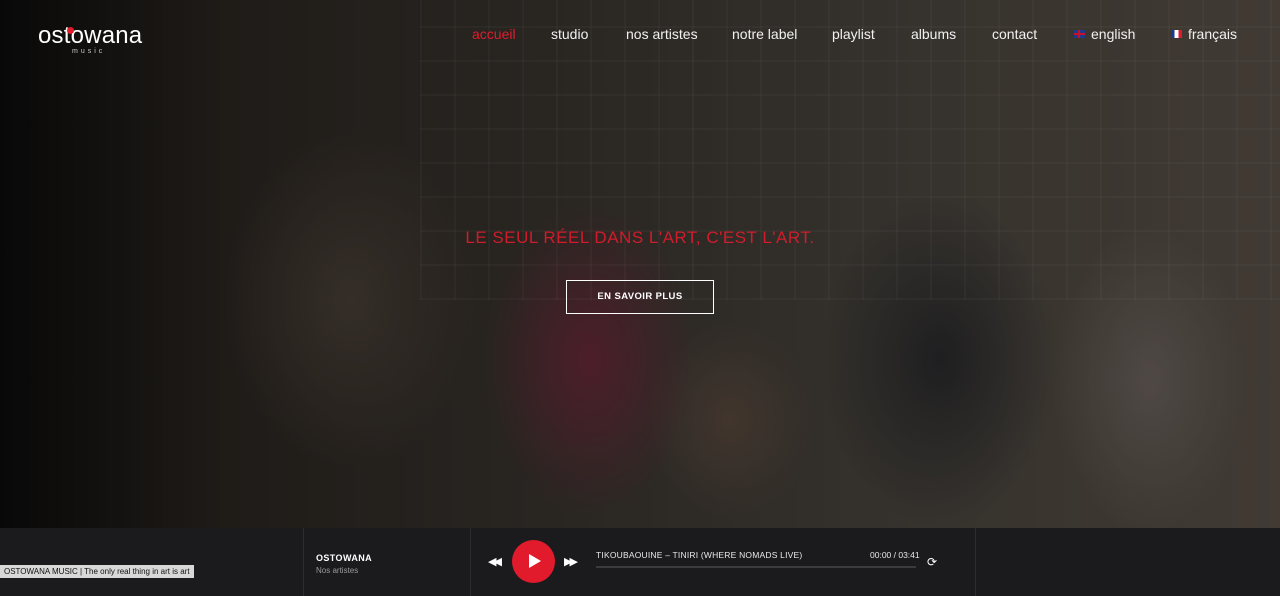  What do you see at coordinates (571, 561) in the screenshot?
I see `skip-forward-icon: ▶▶` at bounding box center [571, 561].